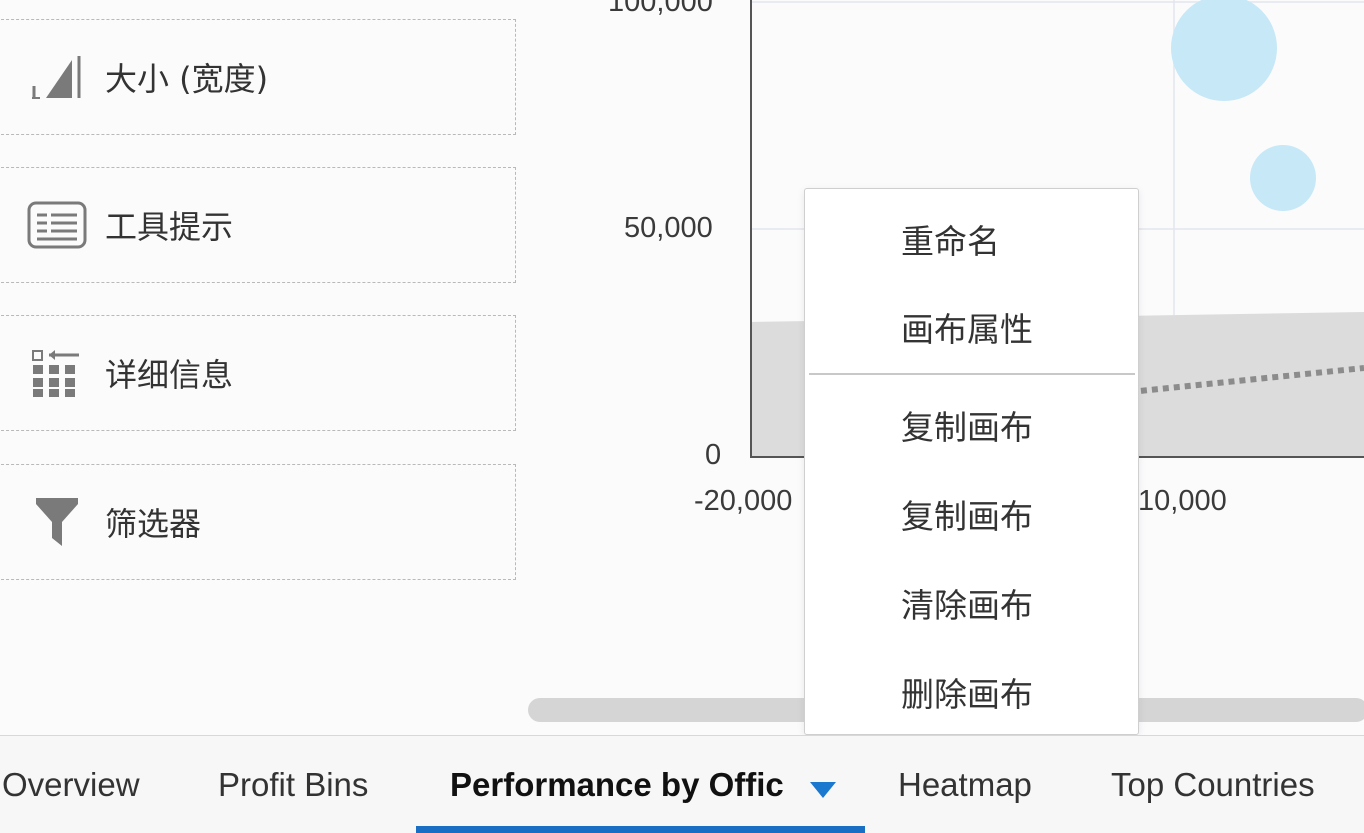 This screenshot has height=833, width=1364. Describe the element at coordinates (258, 225) in the screenshot. I see `tooltip-dropzone: 工具提示` at that location.